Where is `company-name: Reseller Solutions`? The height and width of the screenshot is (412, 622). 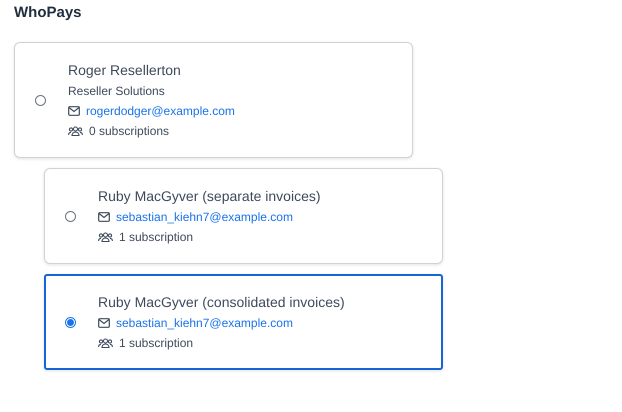
company-name: Reseller Solutions is located at coordinates (117, 91).